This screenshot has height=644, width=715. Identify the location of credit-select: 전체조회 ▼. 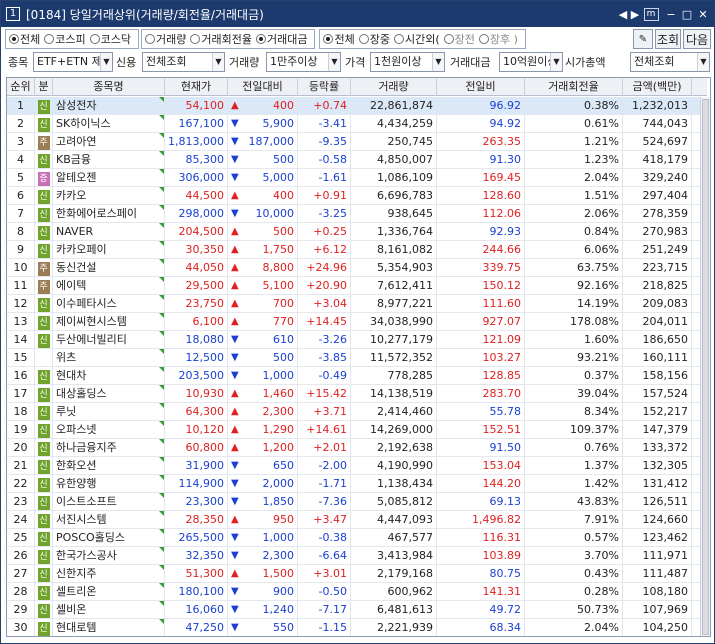
(183, 62).